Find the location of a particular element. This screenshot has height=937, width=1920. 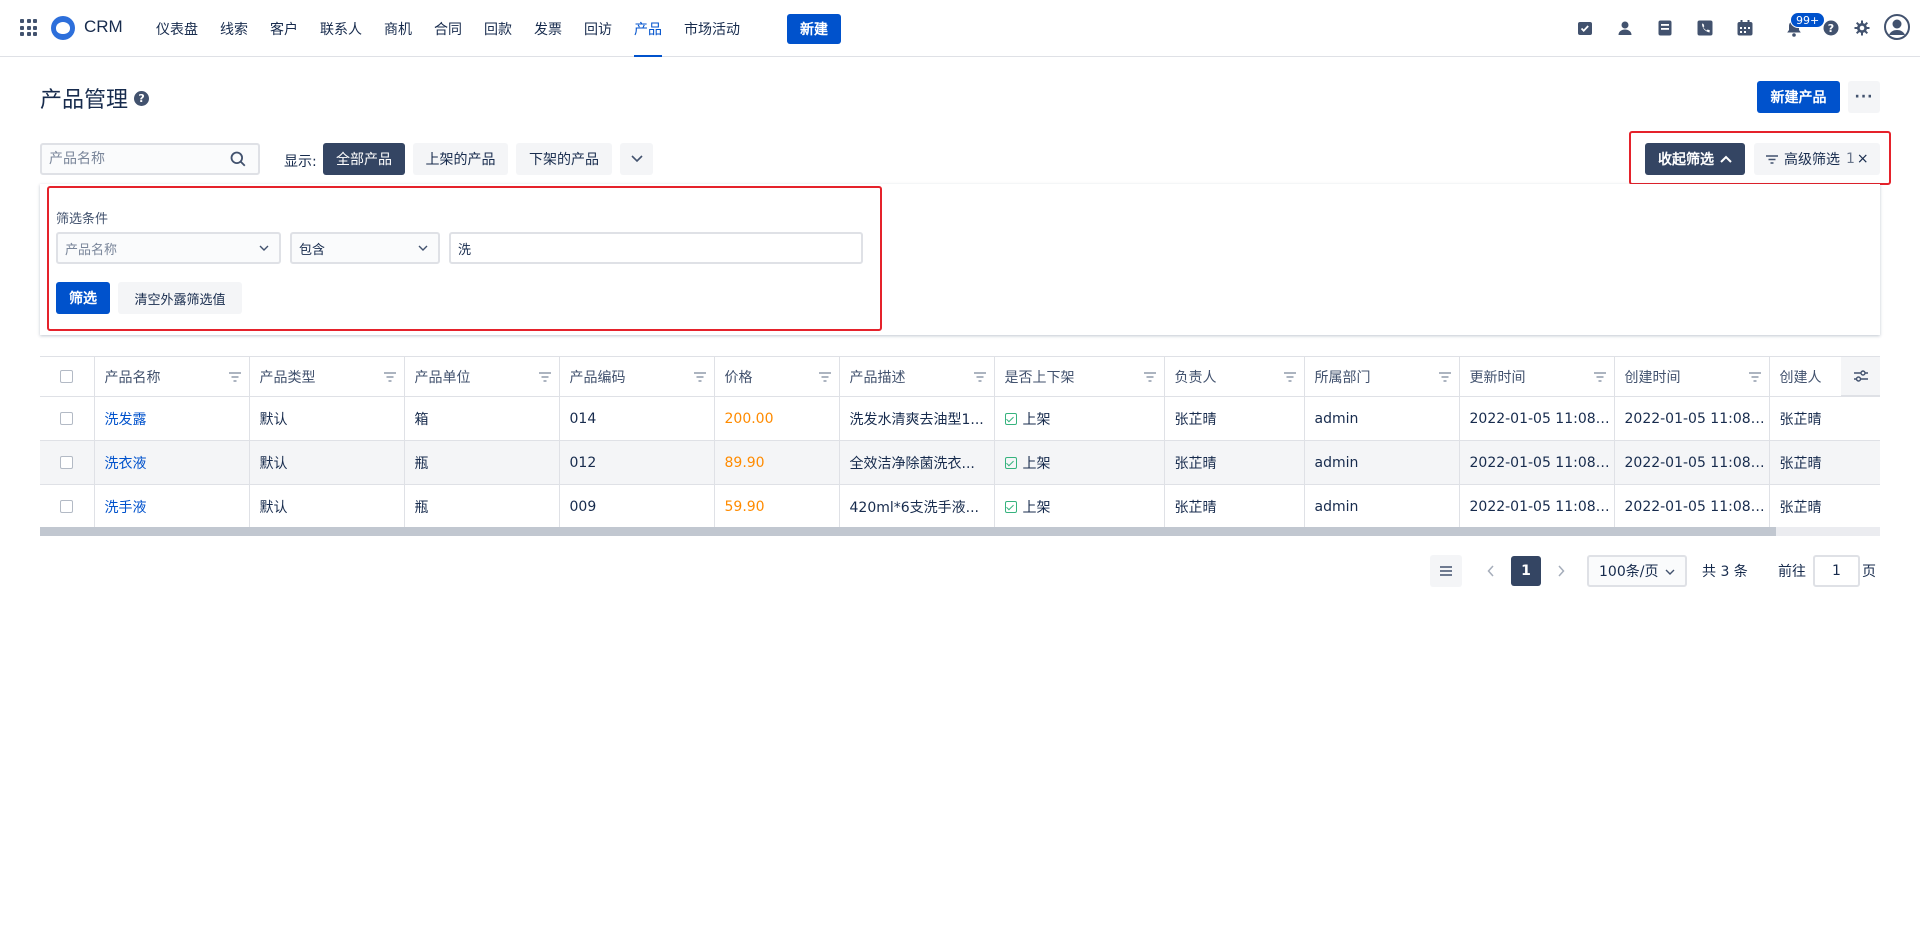

segment-off-sale-products: 下架的产品 is located at coordinates (564, 159).